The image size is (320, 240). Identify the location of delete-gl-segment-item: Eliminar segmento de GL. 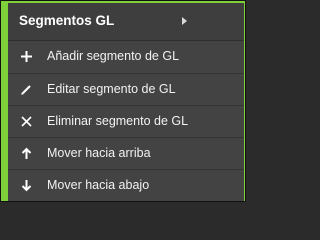
(126, 121).